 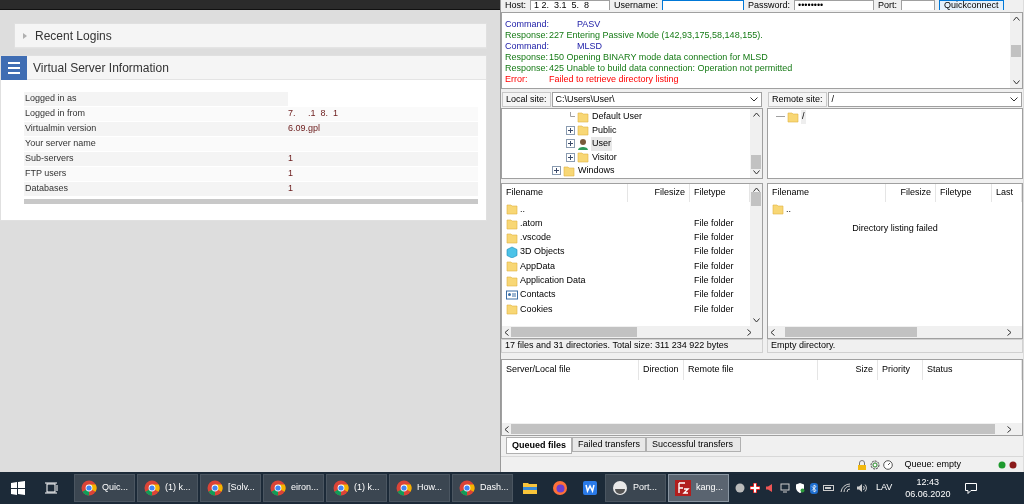 What do you see at coordinates (589, 46) in the screenshot?
I see `log-message: MLSD` at bounding box center [589, 46].